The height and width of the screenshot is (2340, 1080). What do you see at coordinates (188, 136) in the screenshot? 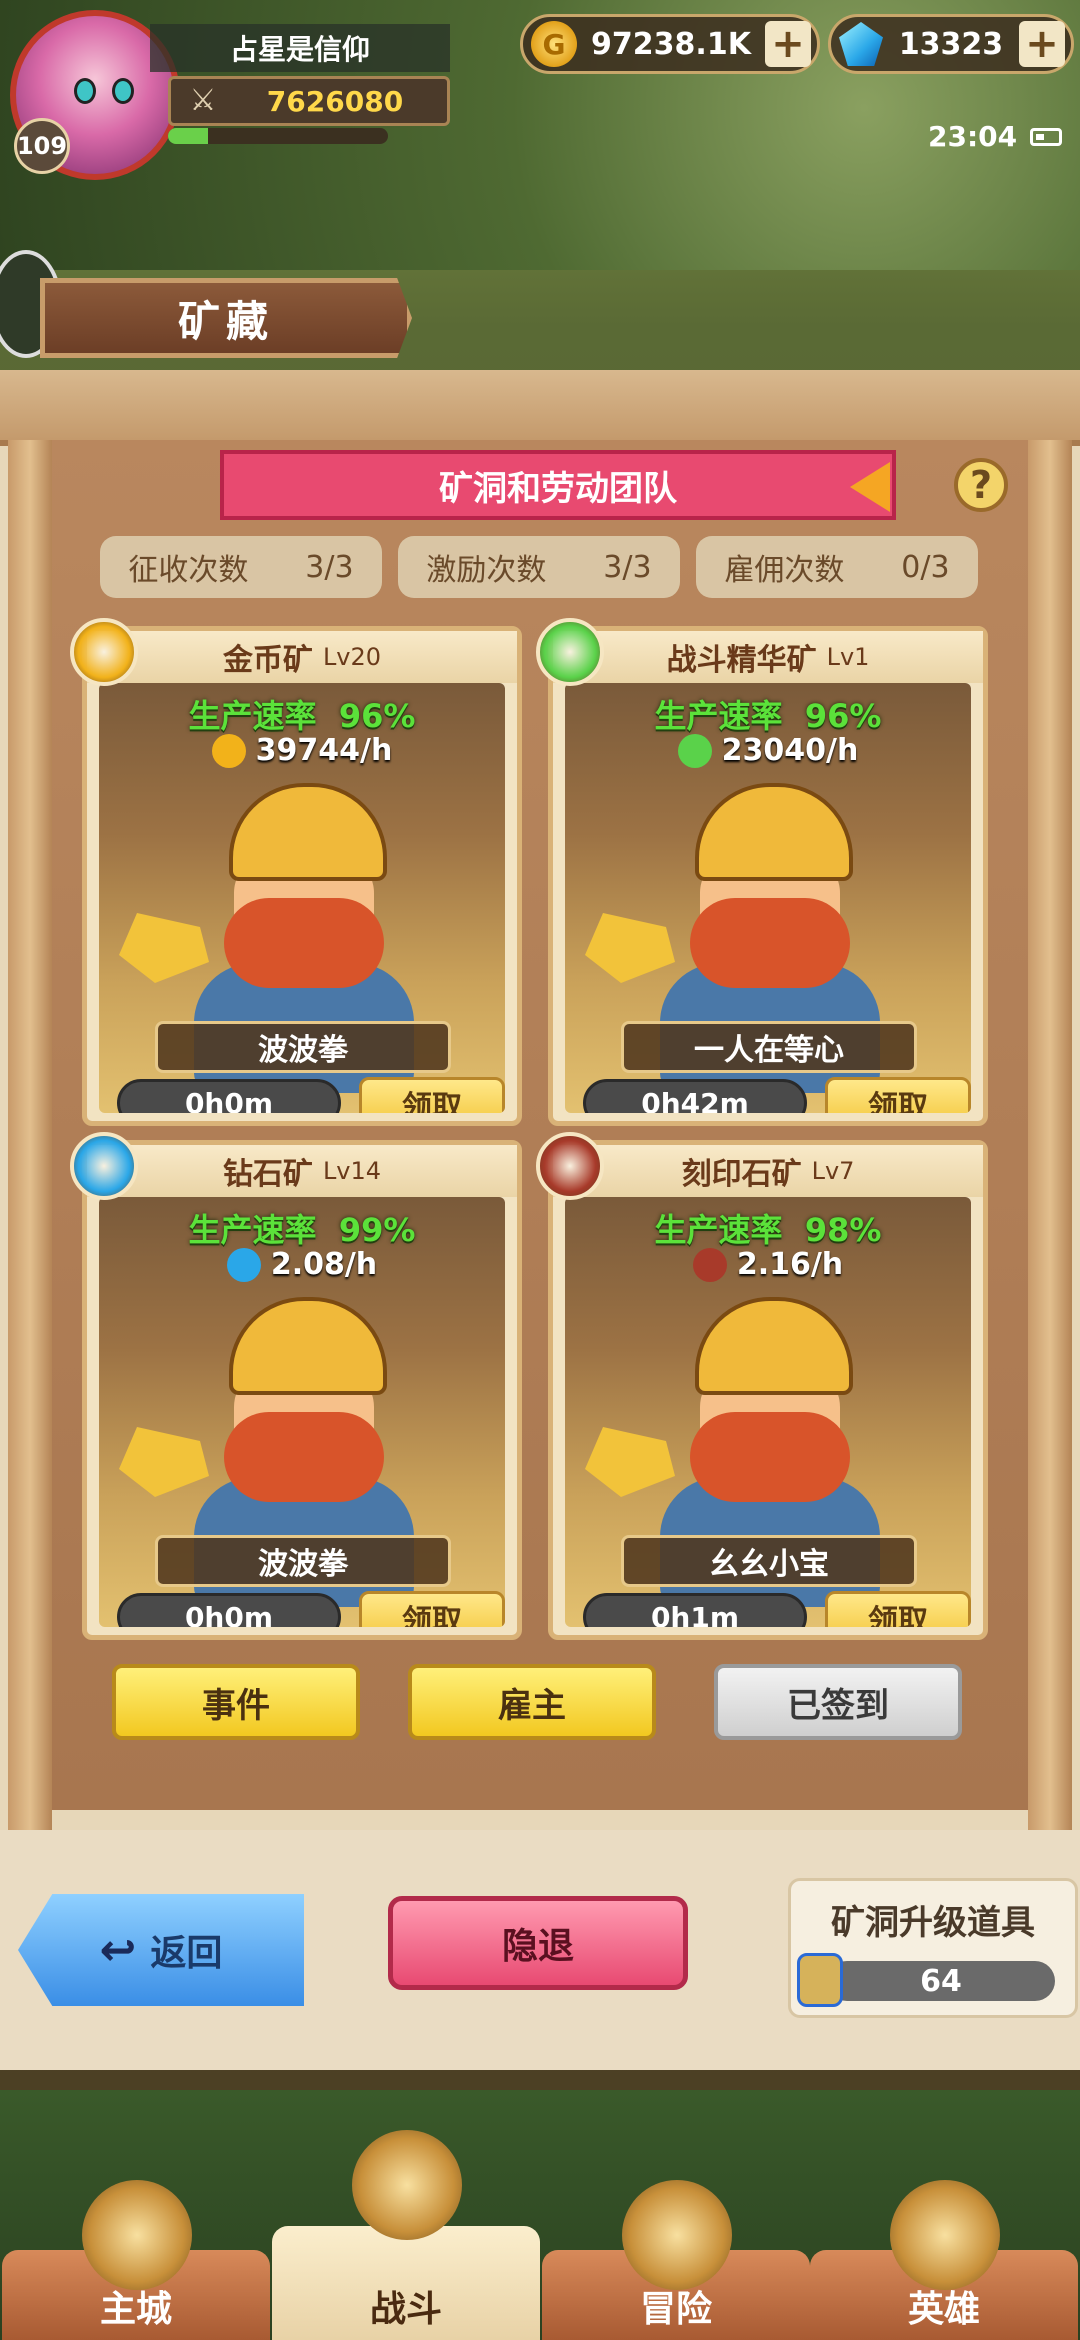
I see `exp-bar-fill` at bounding box center [188, 136].